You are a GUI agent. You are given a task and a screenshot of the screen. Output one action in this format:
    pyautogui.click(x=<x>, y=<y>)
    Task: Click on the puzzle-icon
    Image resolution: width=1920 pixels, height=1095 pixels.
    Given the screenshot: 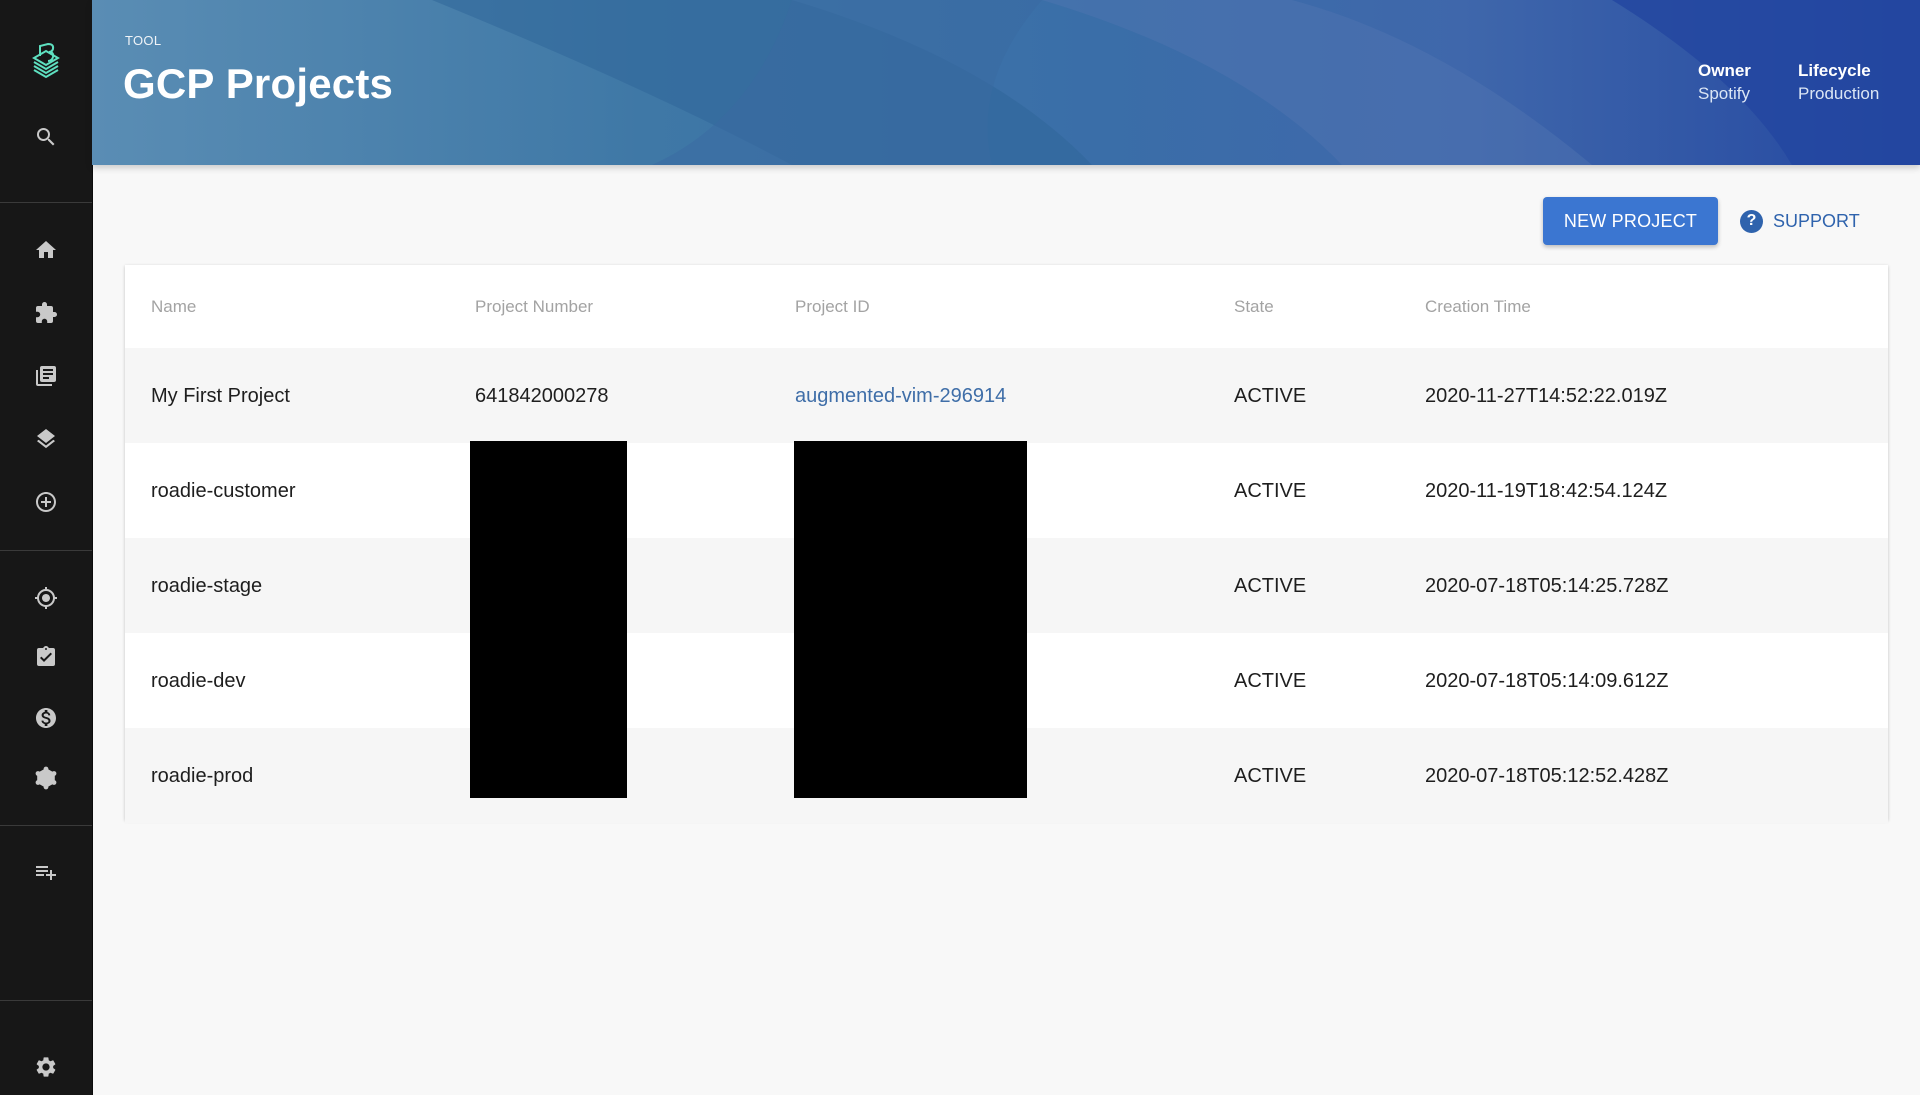 What is the action you would take?
    pyautogui.click(x=46, y=312)
    